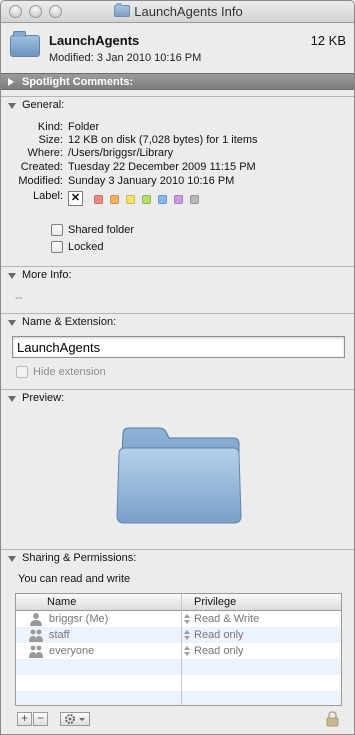 Image resolution: width=355 pixels, height=735 pixels. I want to click on label-none-button: ✕, so click(75, 198).